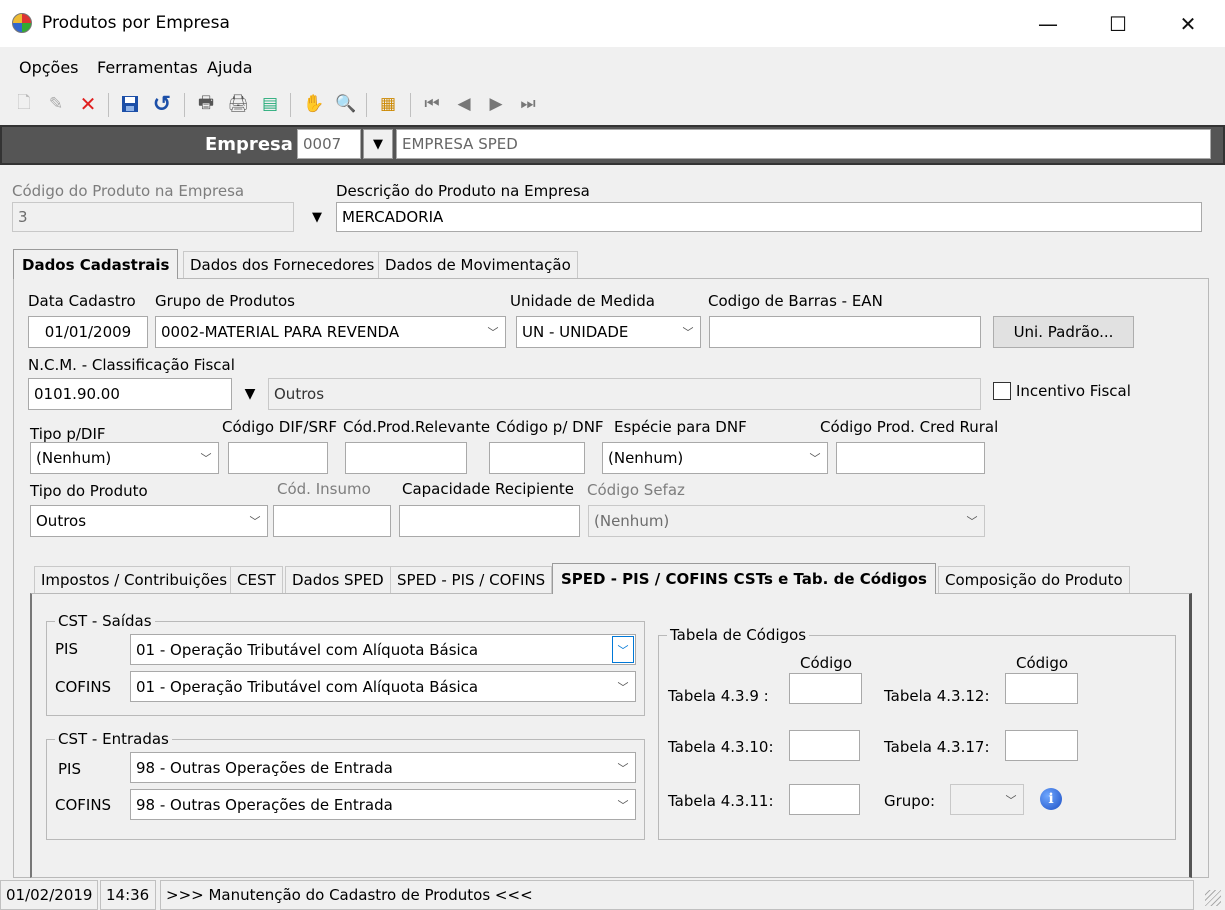 The width and height of the screenshot is (1225, 910). Describe the element at coordinates (66, 649) in the screenshot. I see `cst-saidas-pis-label: PIS` at that location.